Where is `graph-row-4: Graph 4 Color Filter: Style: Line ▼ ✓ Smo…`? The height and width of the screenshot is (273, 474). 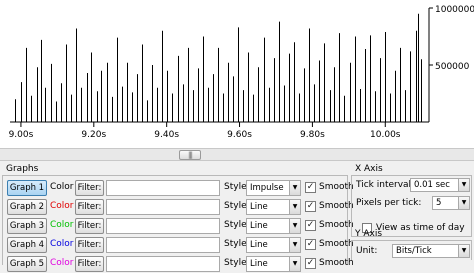 graph-row-4: Graph 4 Color Filter: Style: Line ▼ ✓ Smo… is located at coordinates (180, 245).